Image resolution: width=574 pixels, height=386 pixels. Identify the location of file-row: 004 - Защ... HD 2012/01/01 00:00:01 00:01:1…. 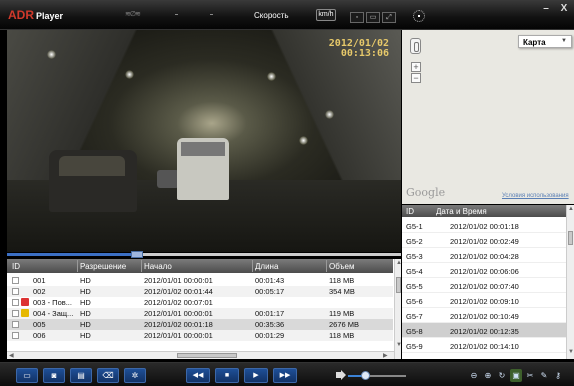
(200, 313).